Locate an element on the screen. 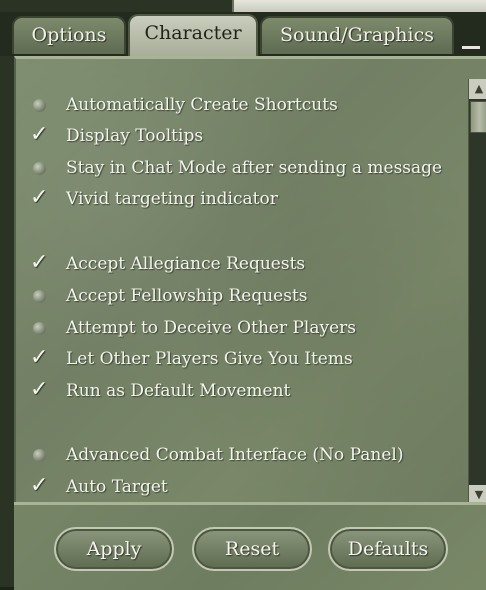 The width and height of the screenshot is (486, 590). option-label: Let Other Players Give You Items is located at coordinates (209, 359).